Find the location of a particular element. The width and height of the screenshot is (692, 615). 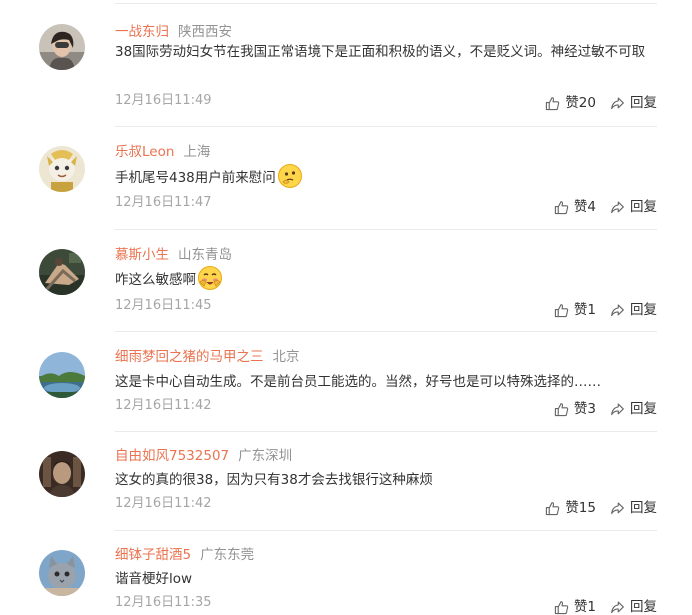

location: 北京 is located at coordinates (286, 357).